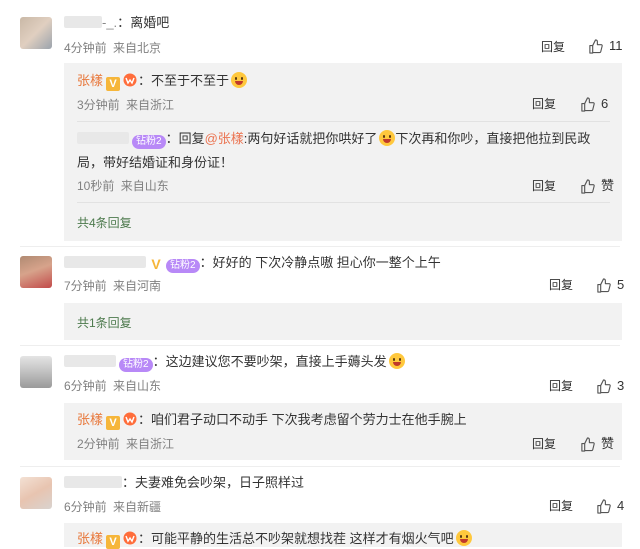 The width and height of the screenshot is (640, 549). I want to click on reply-text: 咱们君子动口不动手 下次我考虑留个劳力士在他手腕上, so click(309, 419).